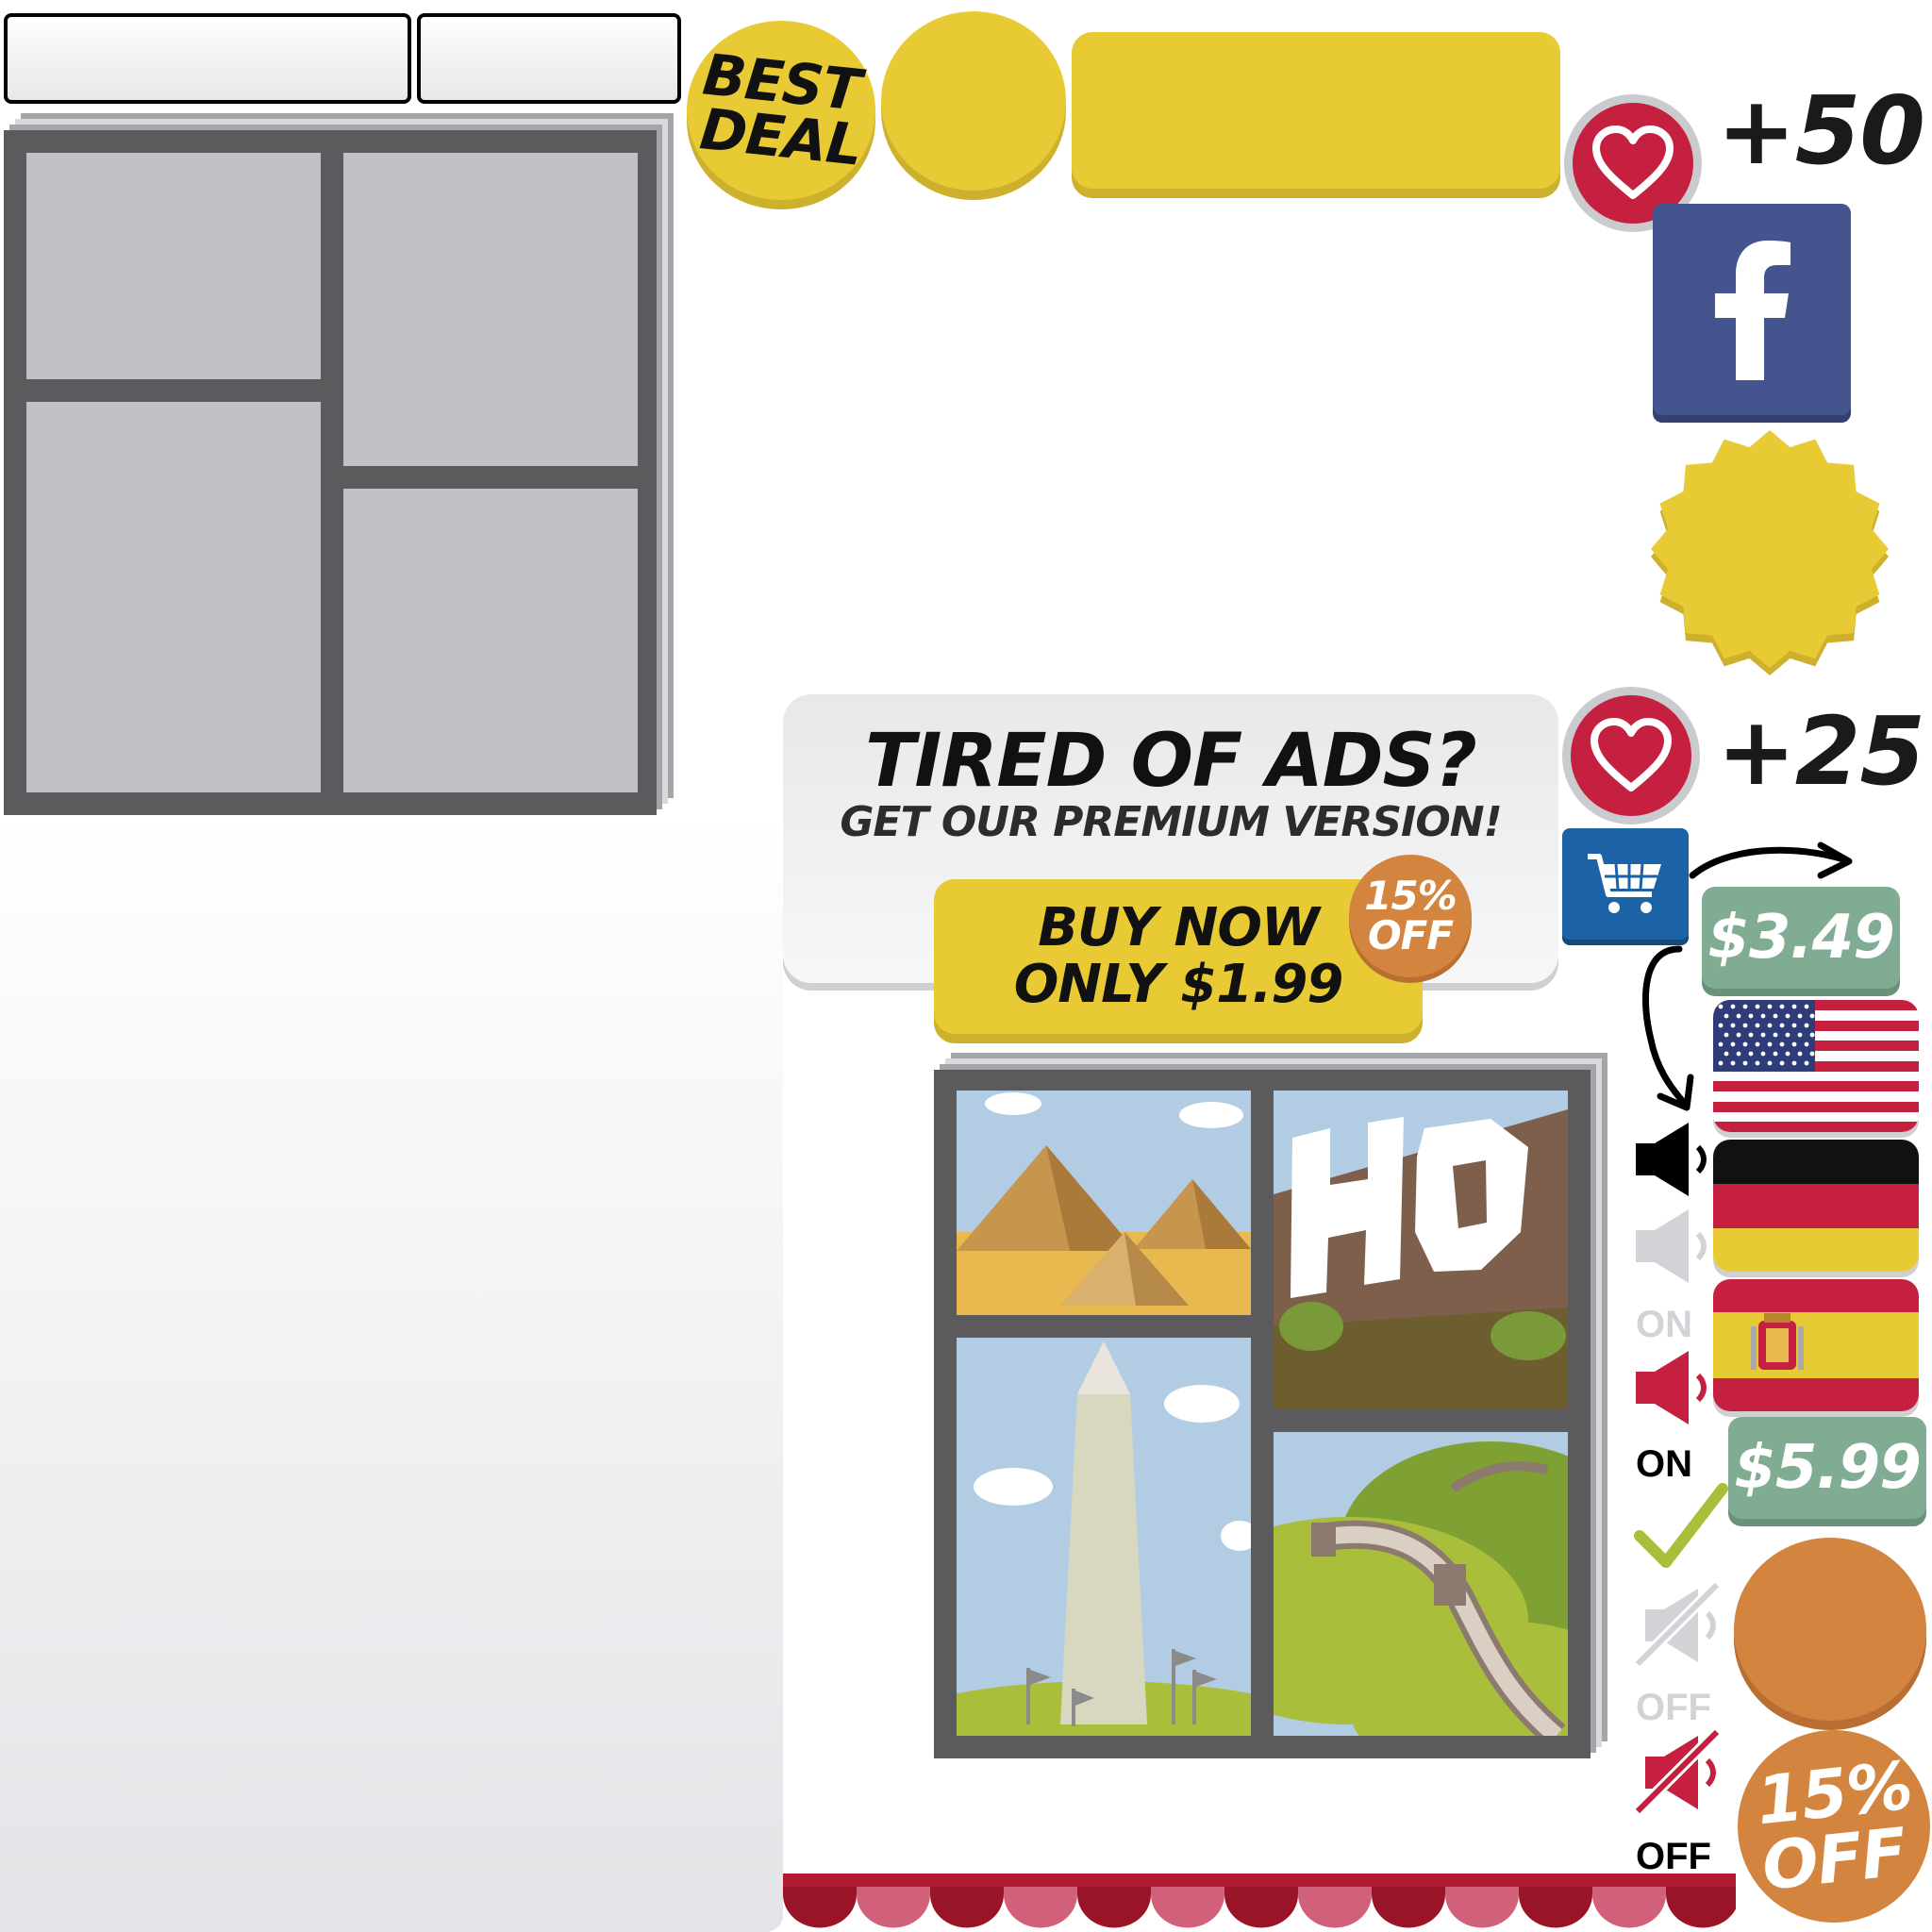 Image resolution: width=1932 pixels, height=1932 pixels. Describe the element at coordinates (1104, 1537) in the screenshot. I see `monument-photo` at that location.